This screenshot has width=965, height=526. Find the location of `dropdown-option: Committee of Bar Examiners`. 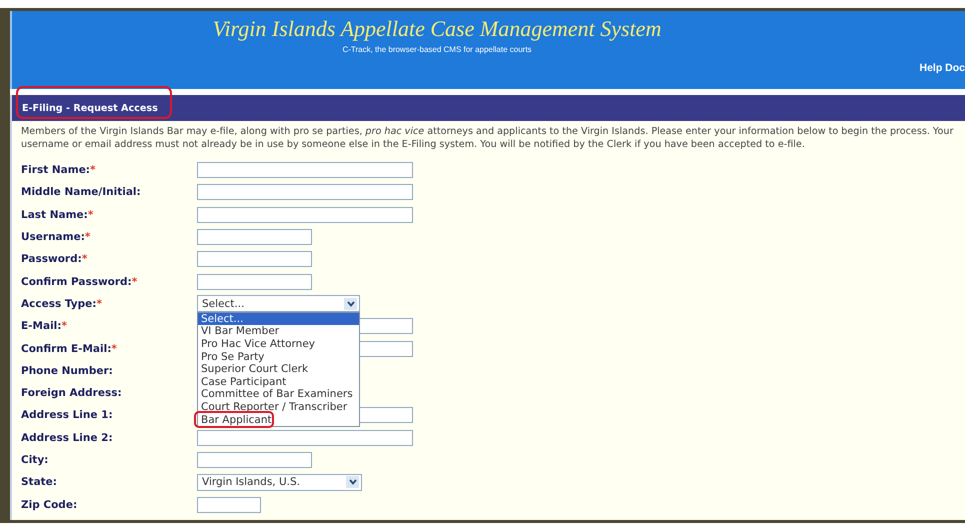

dropdown-option: Committee of Bar Examiners is located at coordinates (278, 394).